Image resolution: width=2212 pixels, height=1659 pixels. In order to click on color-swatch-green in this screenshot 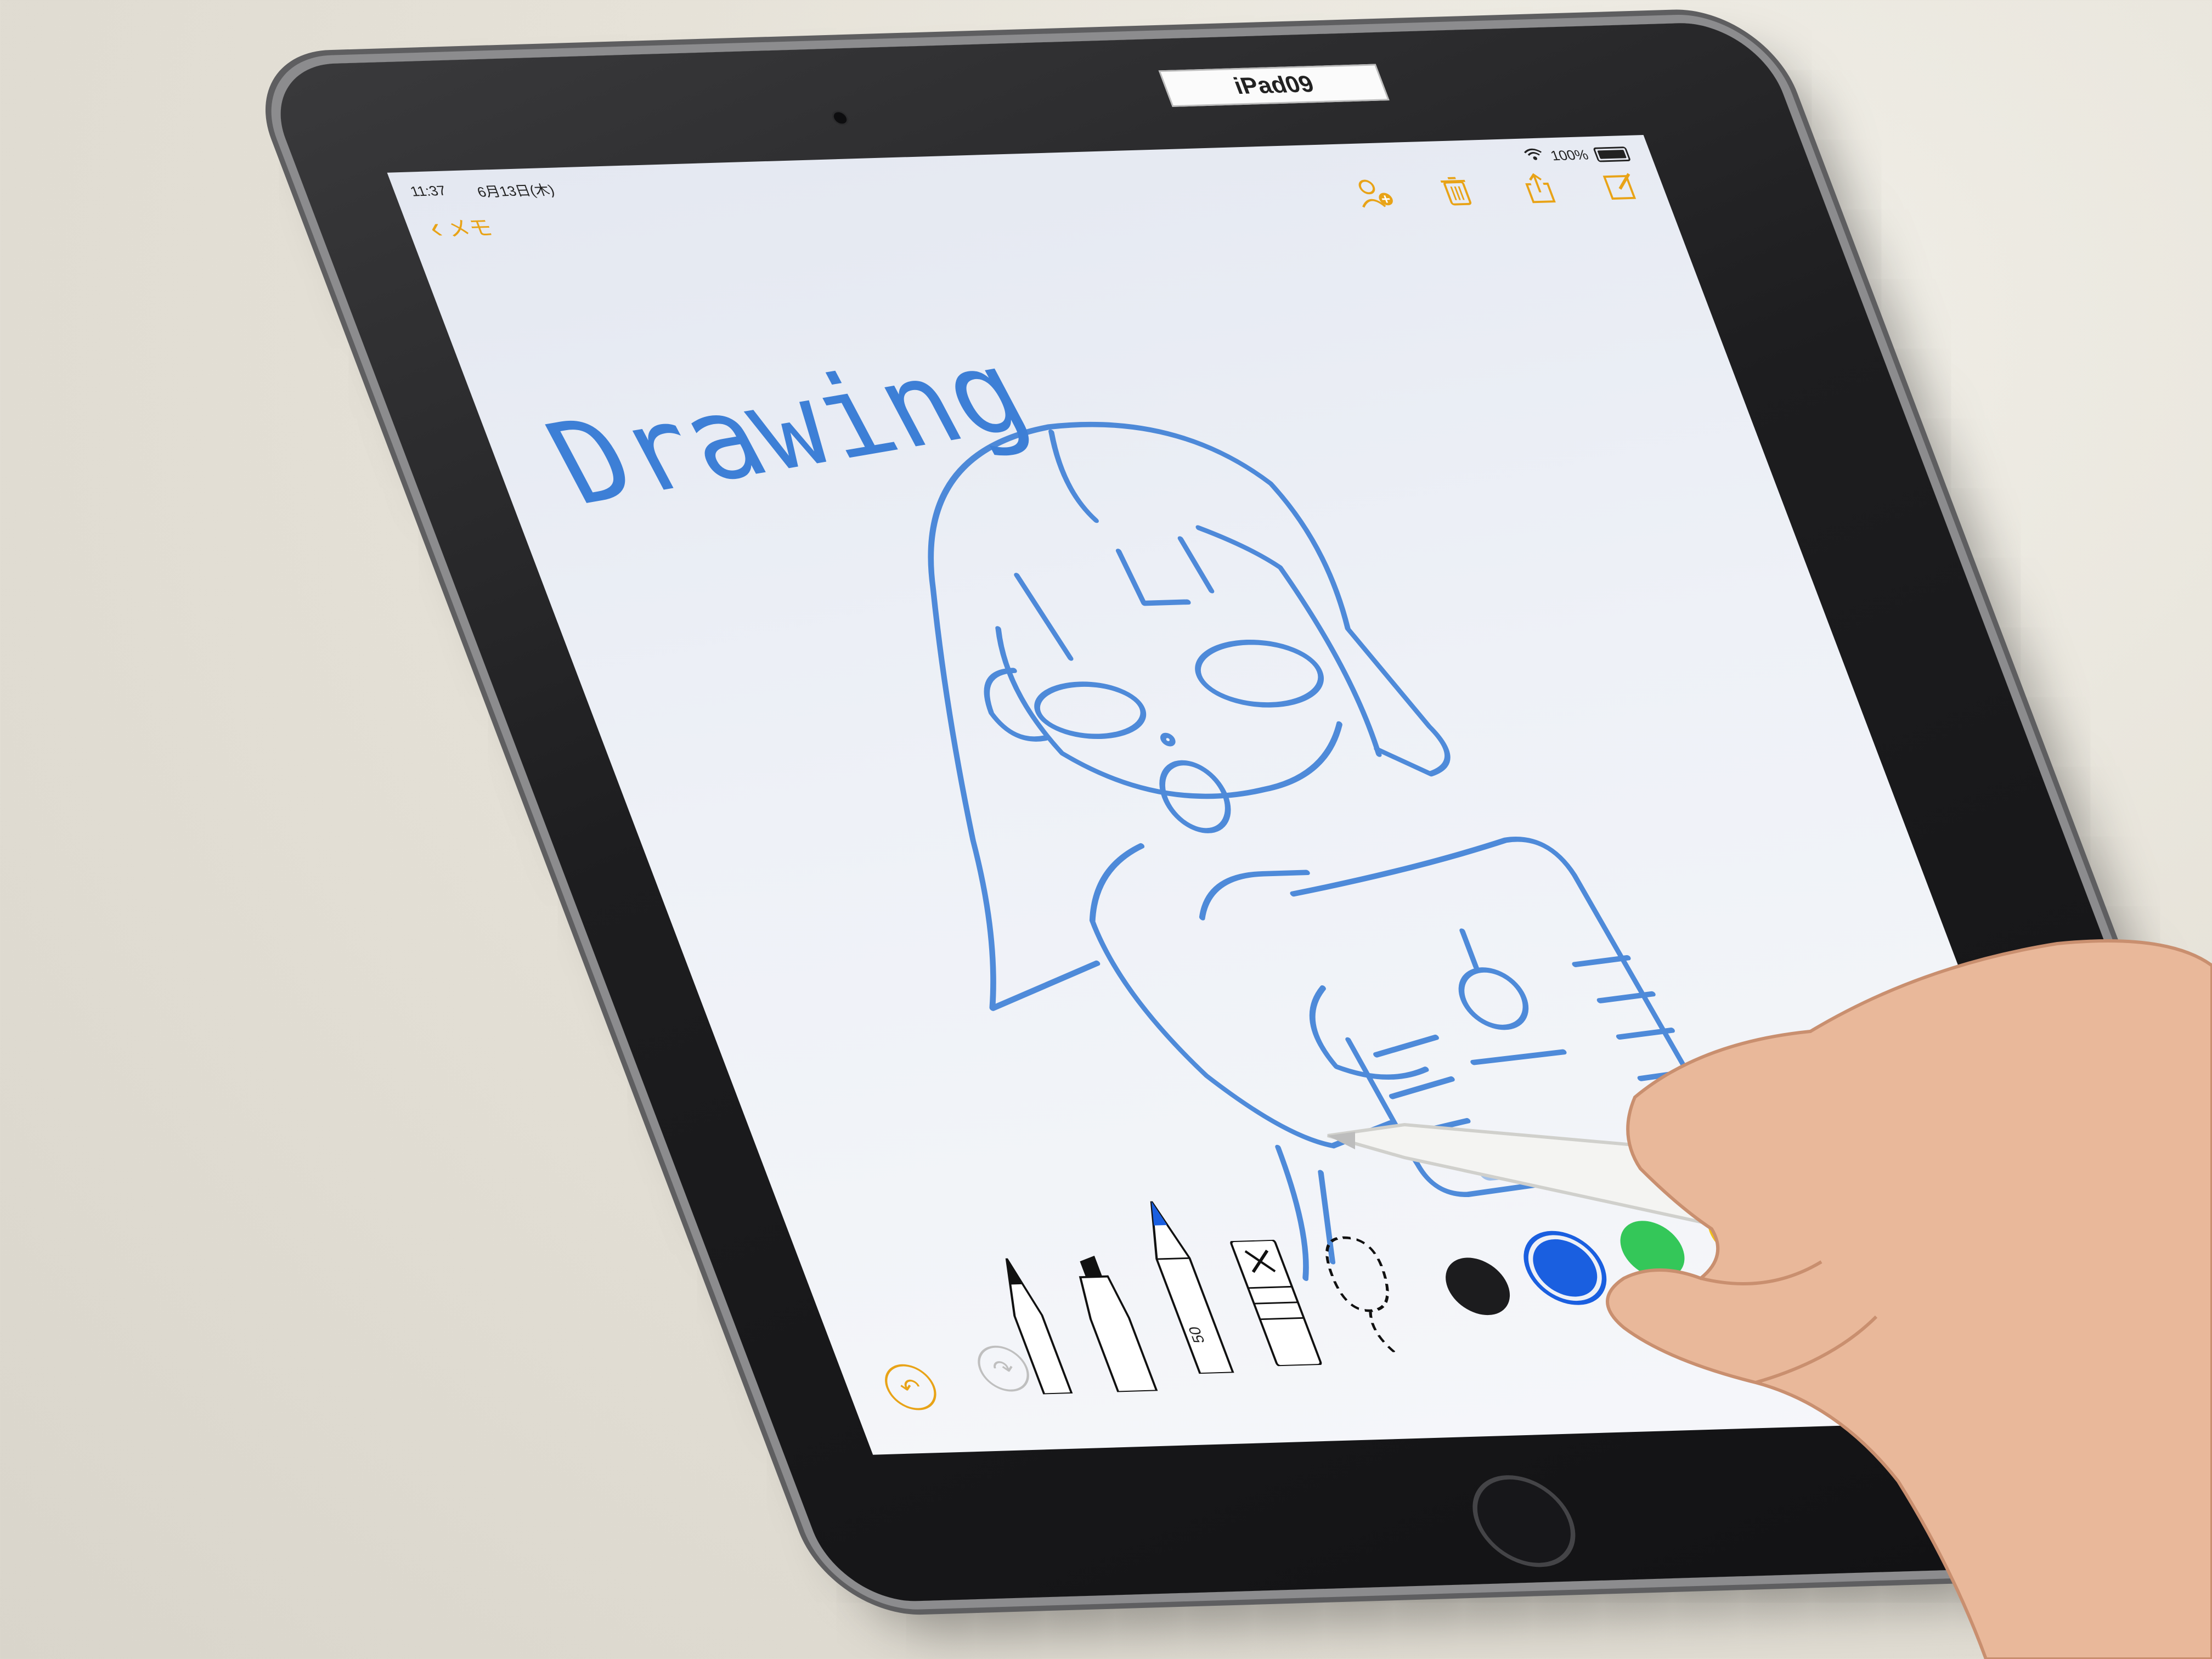, I will do `click(1652, 1249)`.